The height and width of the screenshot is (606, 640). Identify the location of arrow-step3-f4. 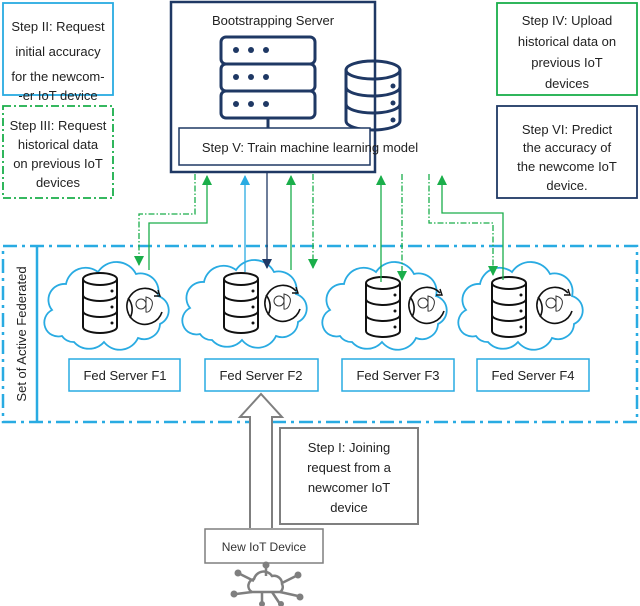
(463, 225).